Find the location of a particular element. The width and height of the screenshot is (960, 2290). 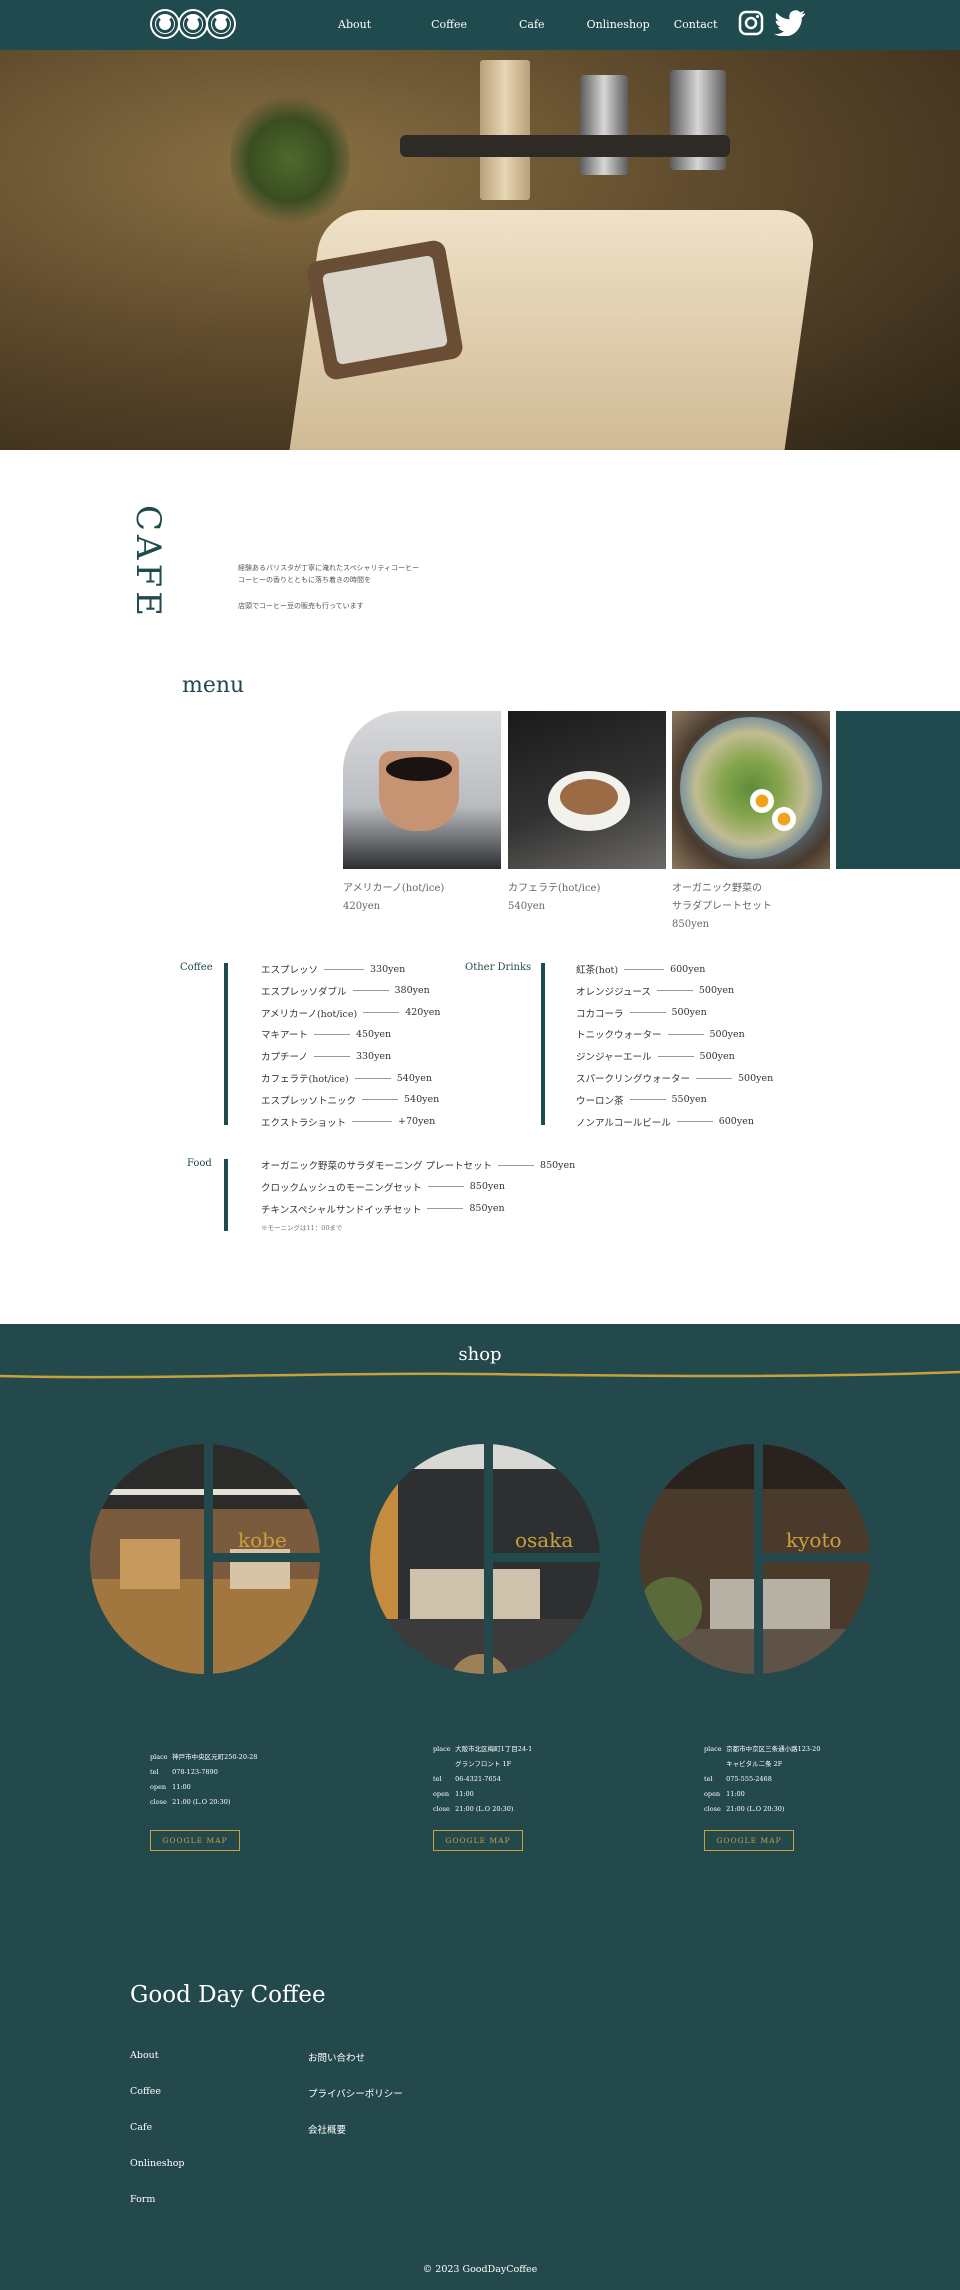

social-links is located at coordinates (772, 23).